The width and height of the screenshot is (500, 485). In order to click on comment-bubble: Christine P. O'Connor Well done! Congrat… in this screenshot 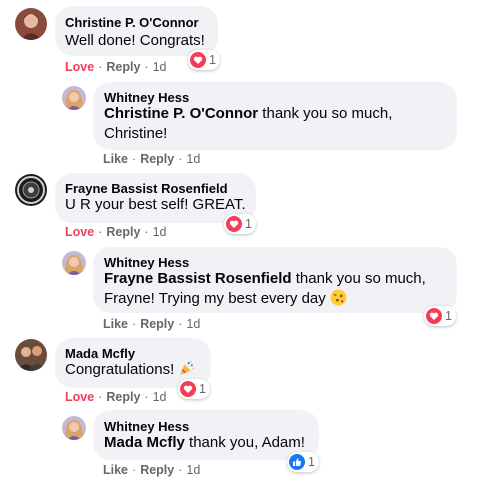, I will do `click(136, 31)`.